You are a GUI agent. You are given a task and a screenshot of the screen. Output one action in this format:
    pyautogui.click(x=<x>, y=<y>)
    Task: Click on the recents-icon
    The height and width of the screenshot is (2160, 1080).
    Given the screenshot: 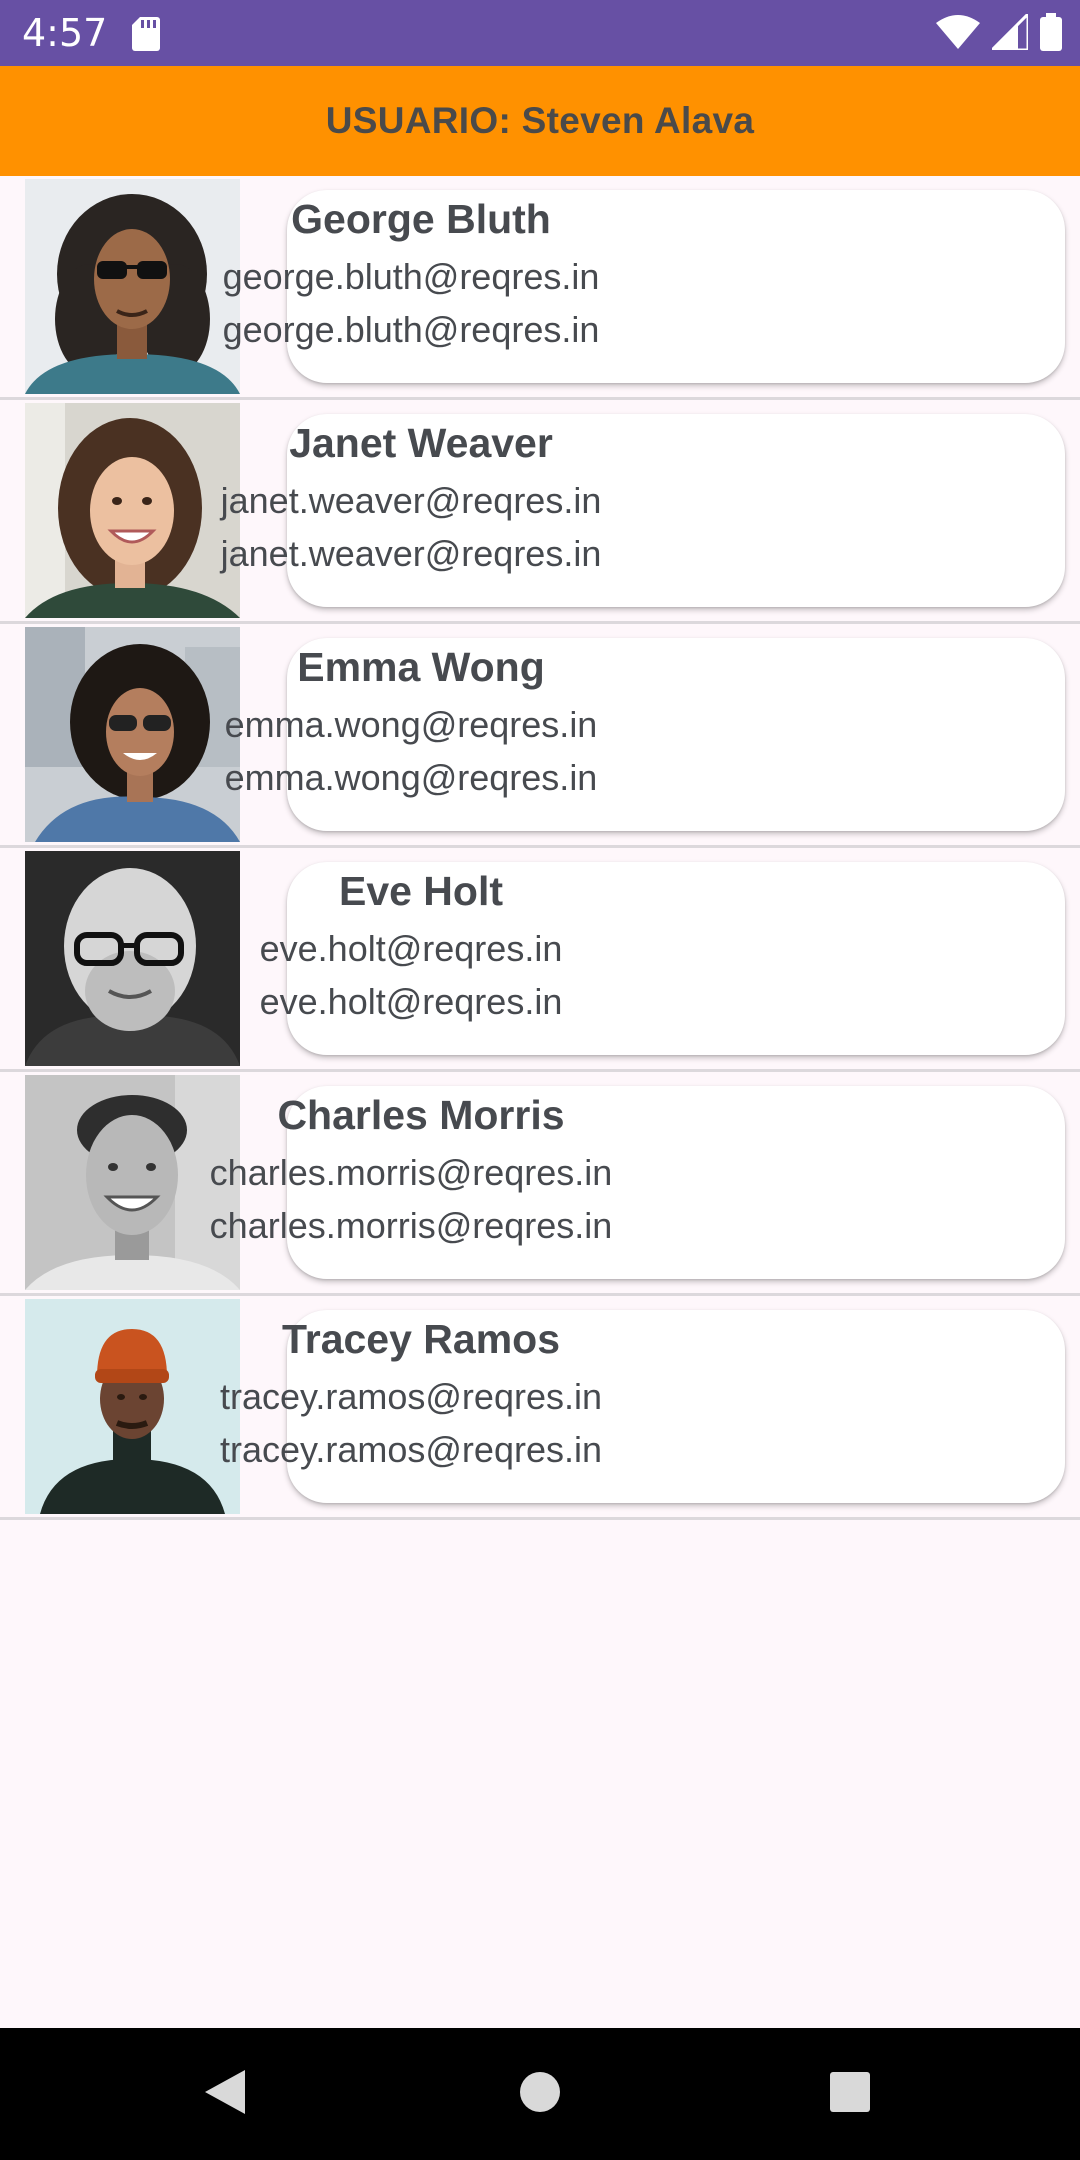 What is the action you would take?
    pyautogui.click(x=850, y=2094)
    